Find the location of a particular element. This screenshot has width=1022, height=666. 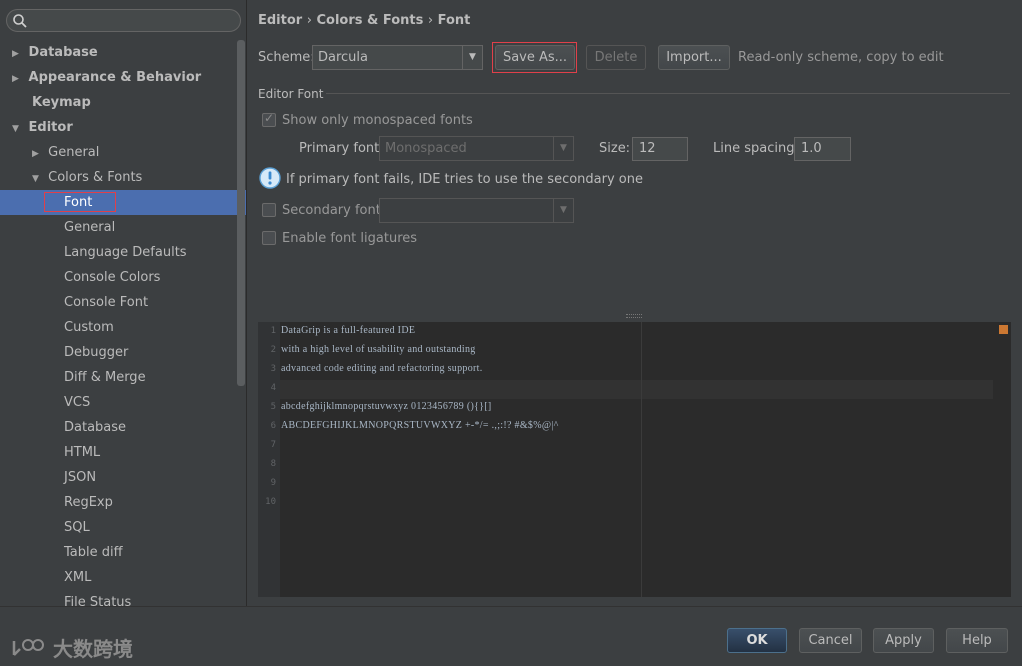

sidebar-item: Language Defaults is located at coordinates (125, 252).